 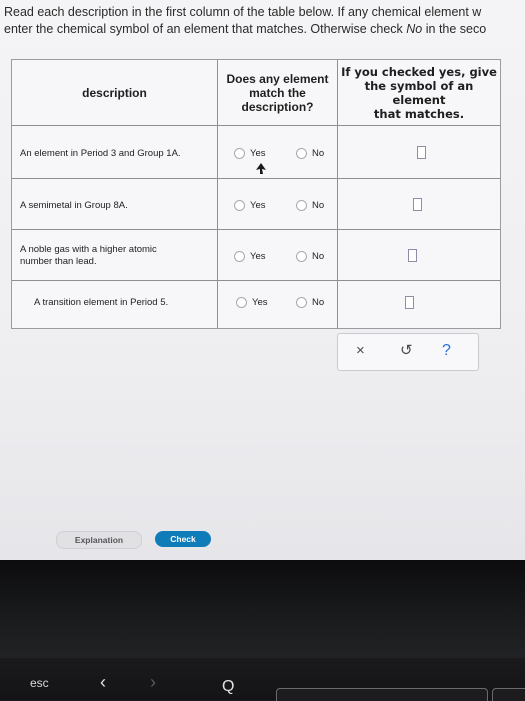 I want to click on row-description: A transition element in Period 5., so click(x=101, y=302).